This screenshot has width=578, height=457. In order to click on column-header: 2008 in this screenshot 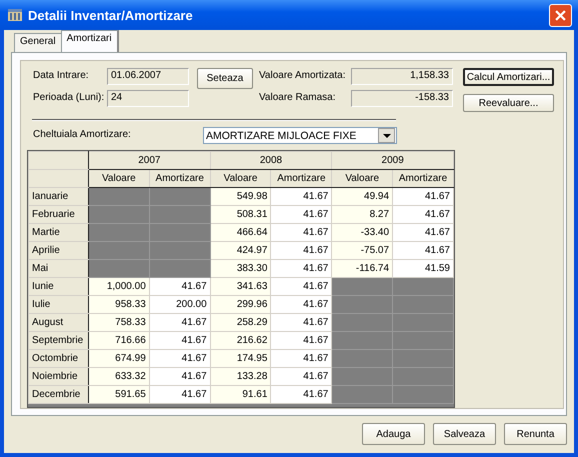, I will do `click(271, 161)`.